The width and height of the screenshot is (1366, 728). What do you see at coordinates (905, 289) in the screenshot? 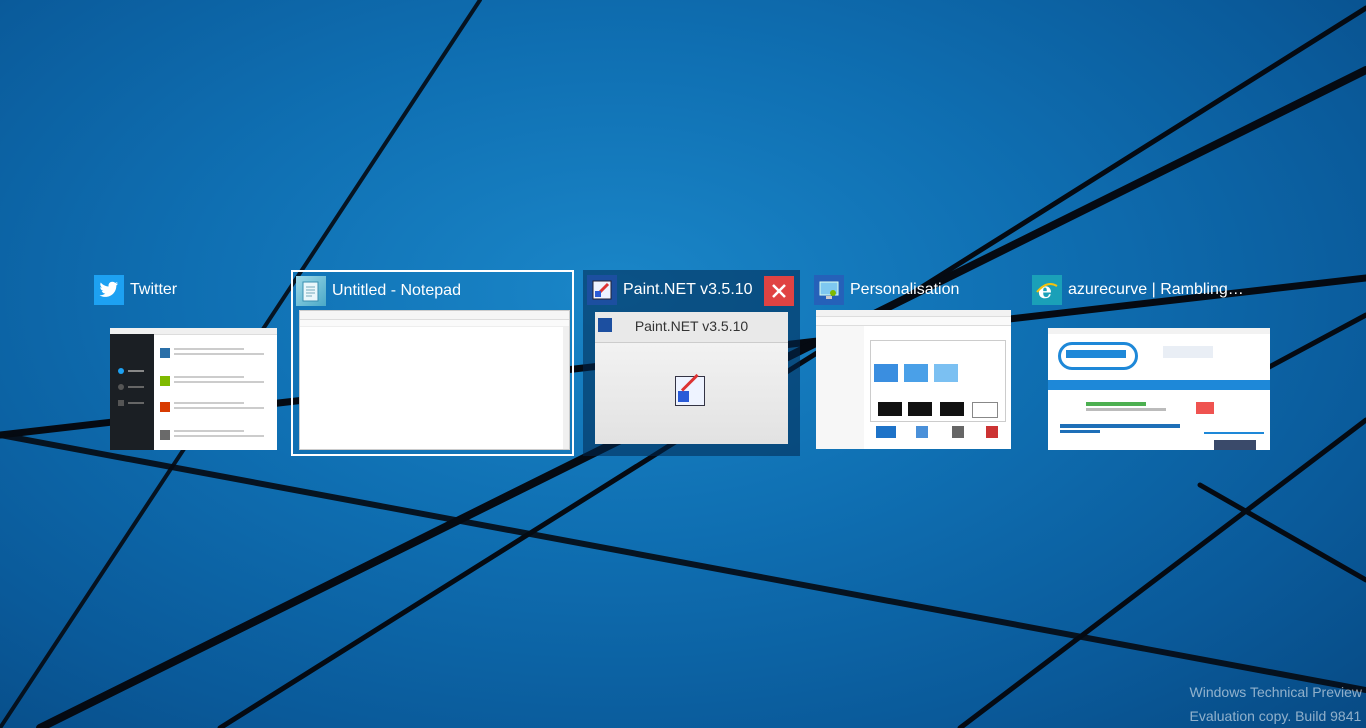
I see `window-title: Personalisation` at bounding box center [905, 289].